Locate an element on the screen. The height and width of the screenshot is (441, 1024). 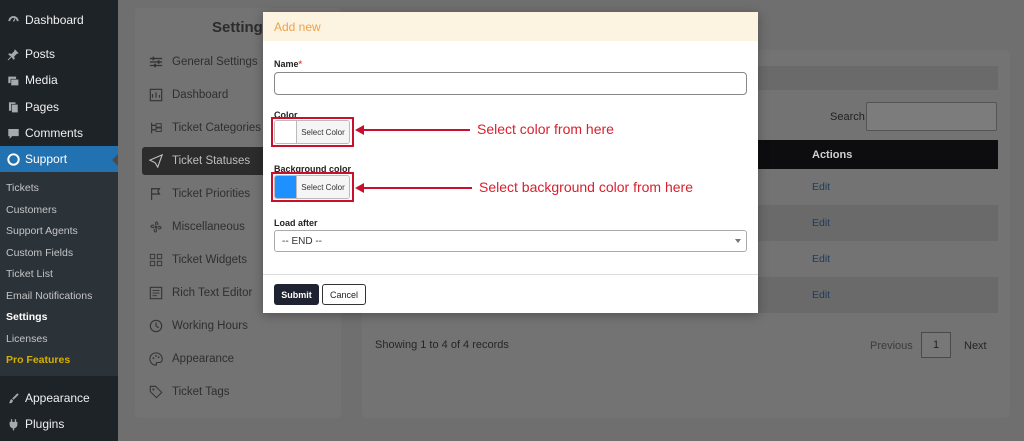
name-input is located at coordinates (510, 83).